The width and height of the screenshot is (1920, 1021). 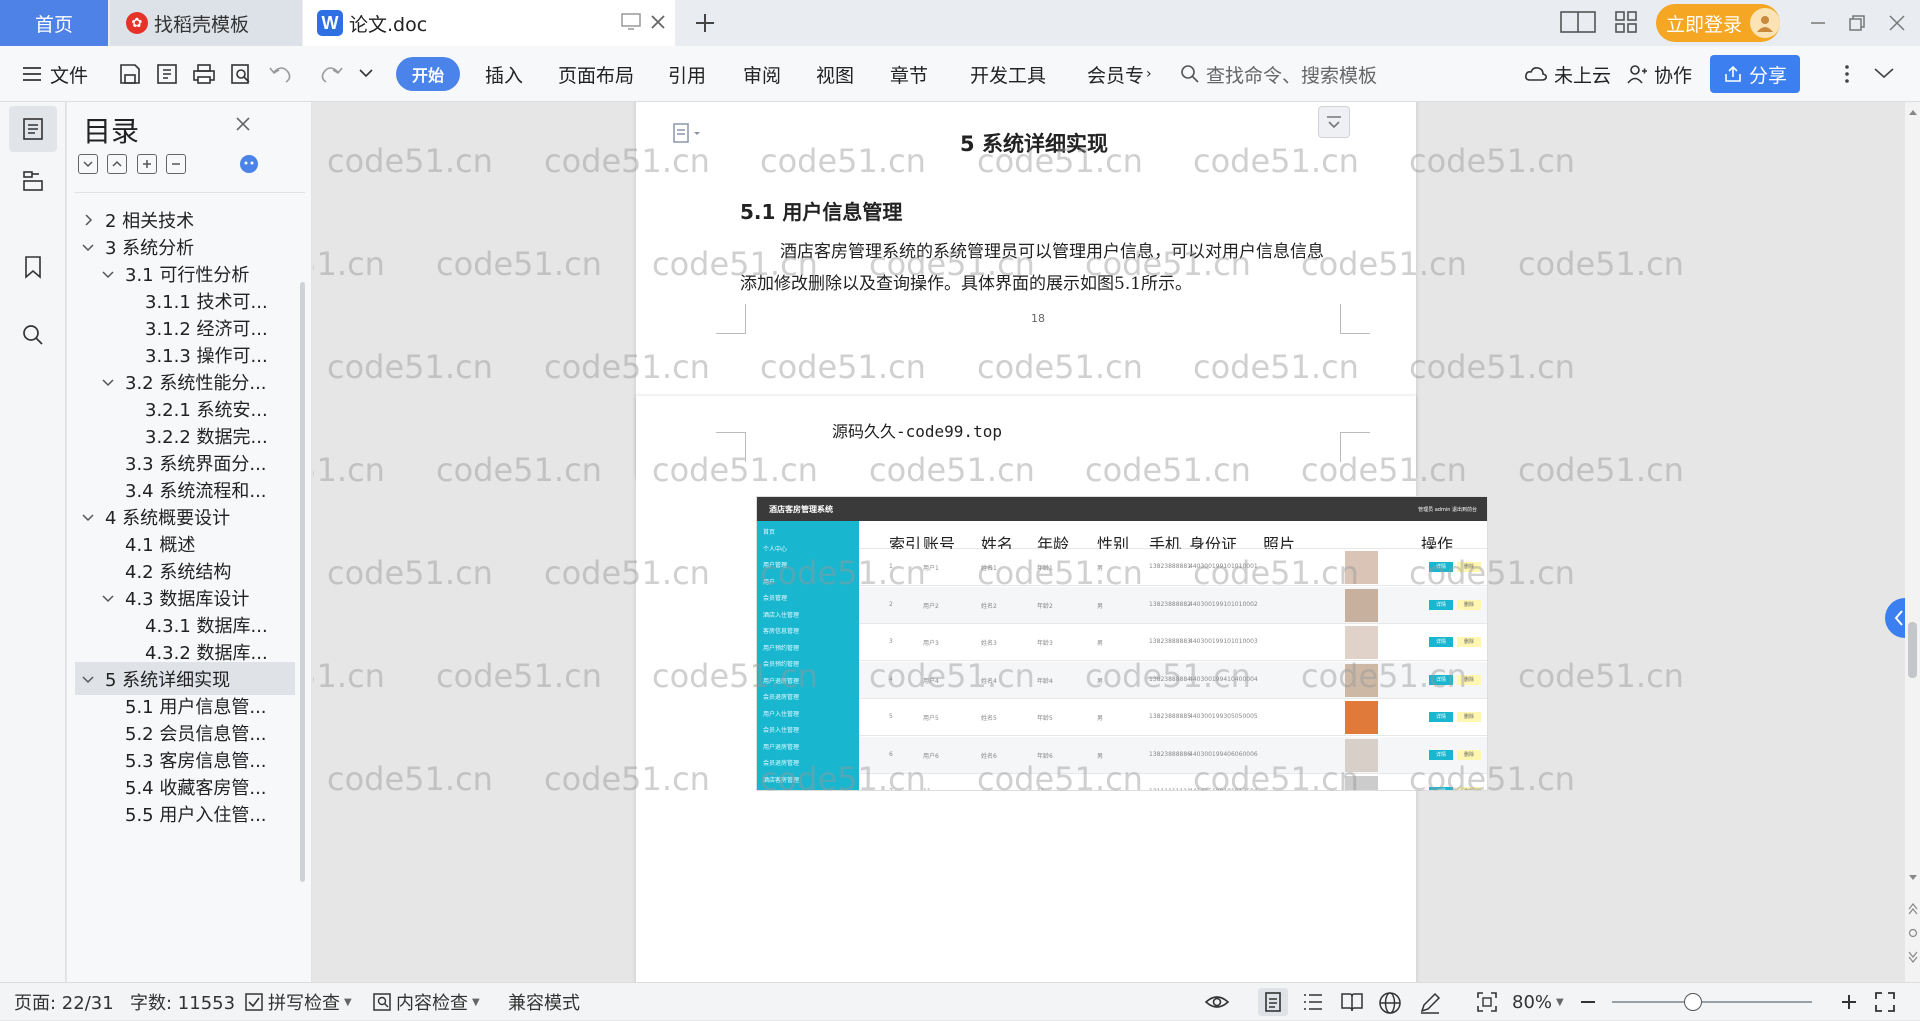 What do you see at coordinates (1857, 23) in the screenshot?
I see `restore-icon` at bounding box center [1857, 23].